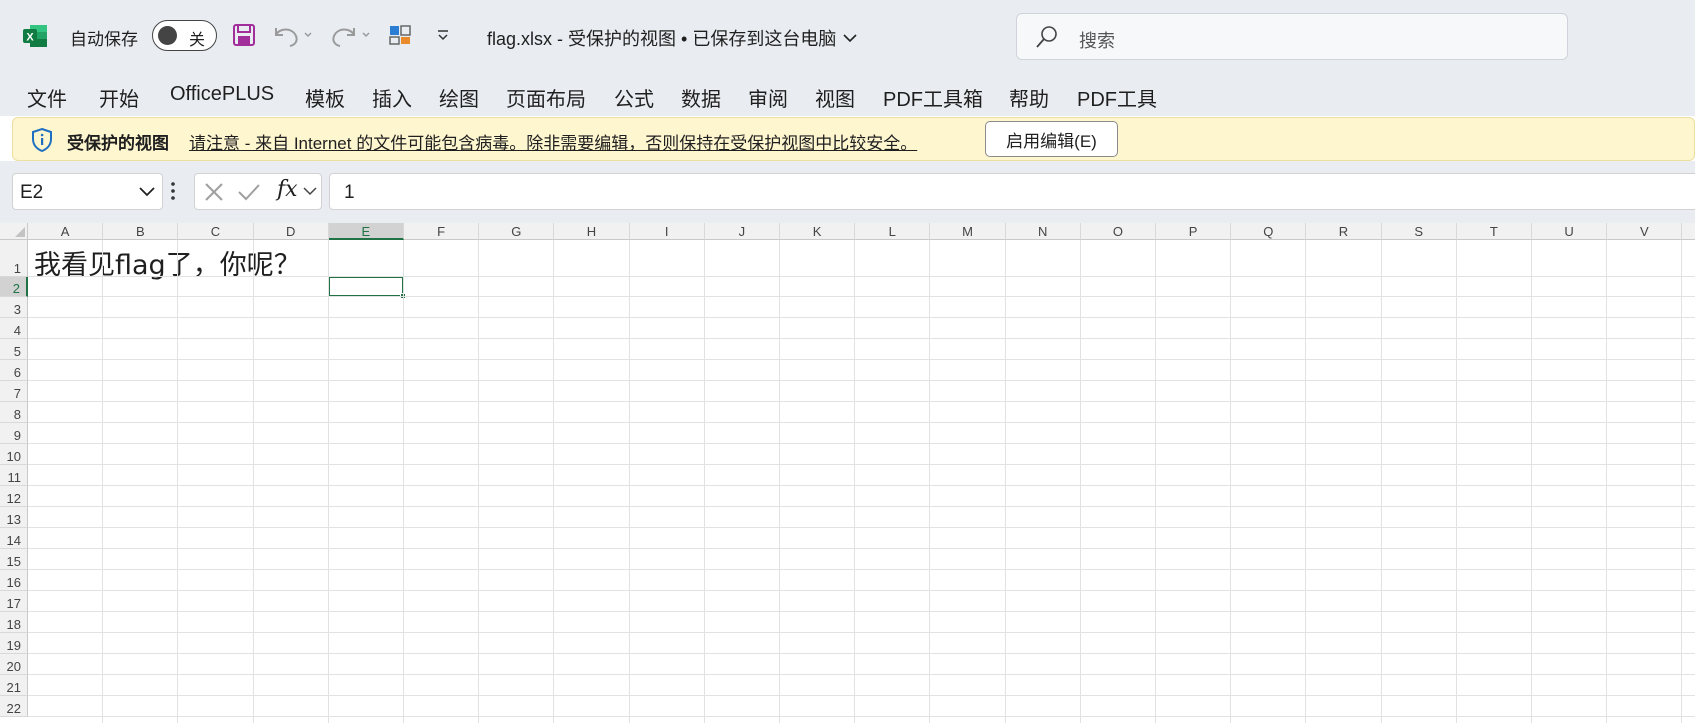 Image resolution: width=1695 pixels, height=723 pixels. What do you see at coordinates (119, 97) in the screenshot?
I see `tab-home: 开始` at bounding box center [119, 97].